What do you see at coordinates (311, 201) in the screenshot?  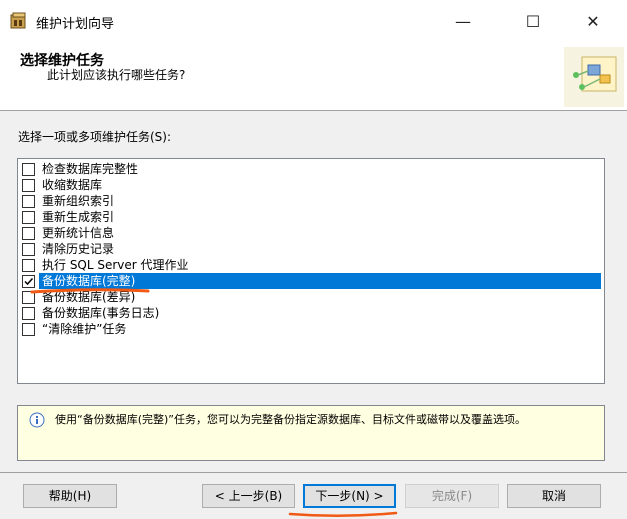 I see `task-item-reorganize-index: 重新组织索引` at bounding box center [311, 201].